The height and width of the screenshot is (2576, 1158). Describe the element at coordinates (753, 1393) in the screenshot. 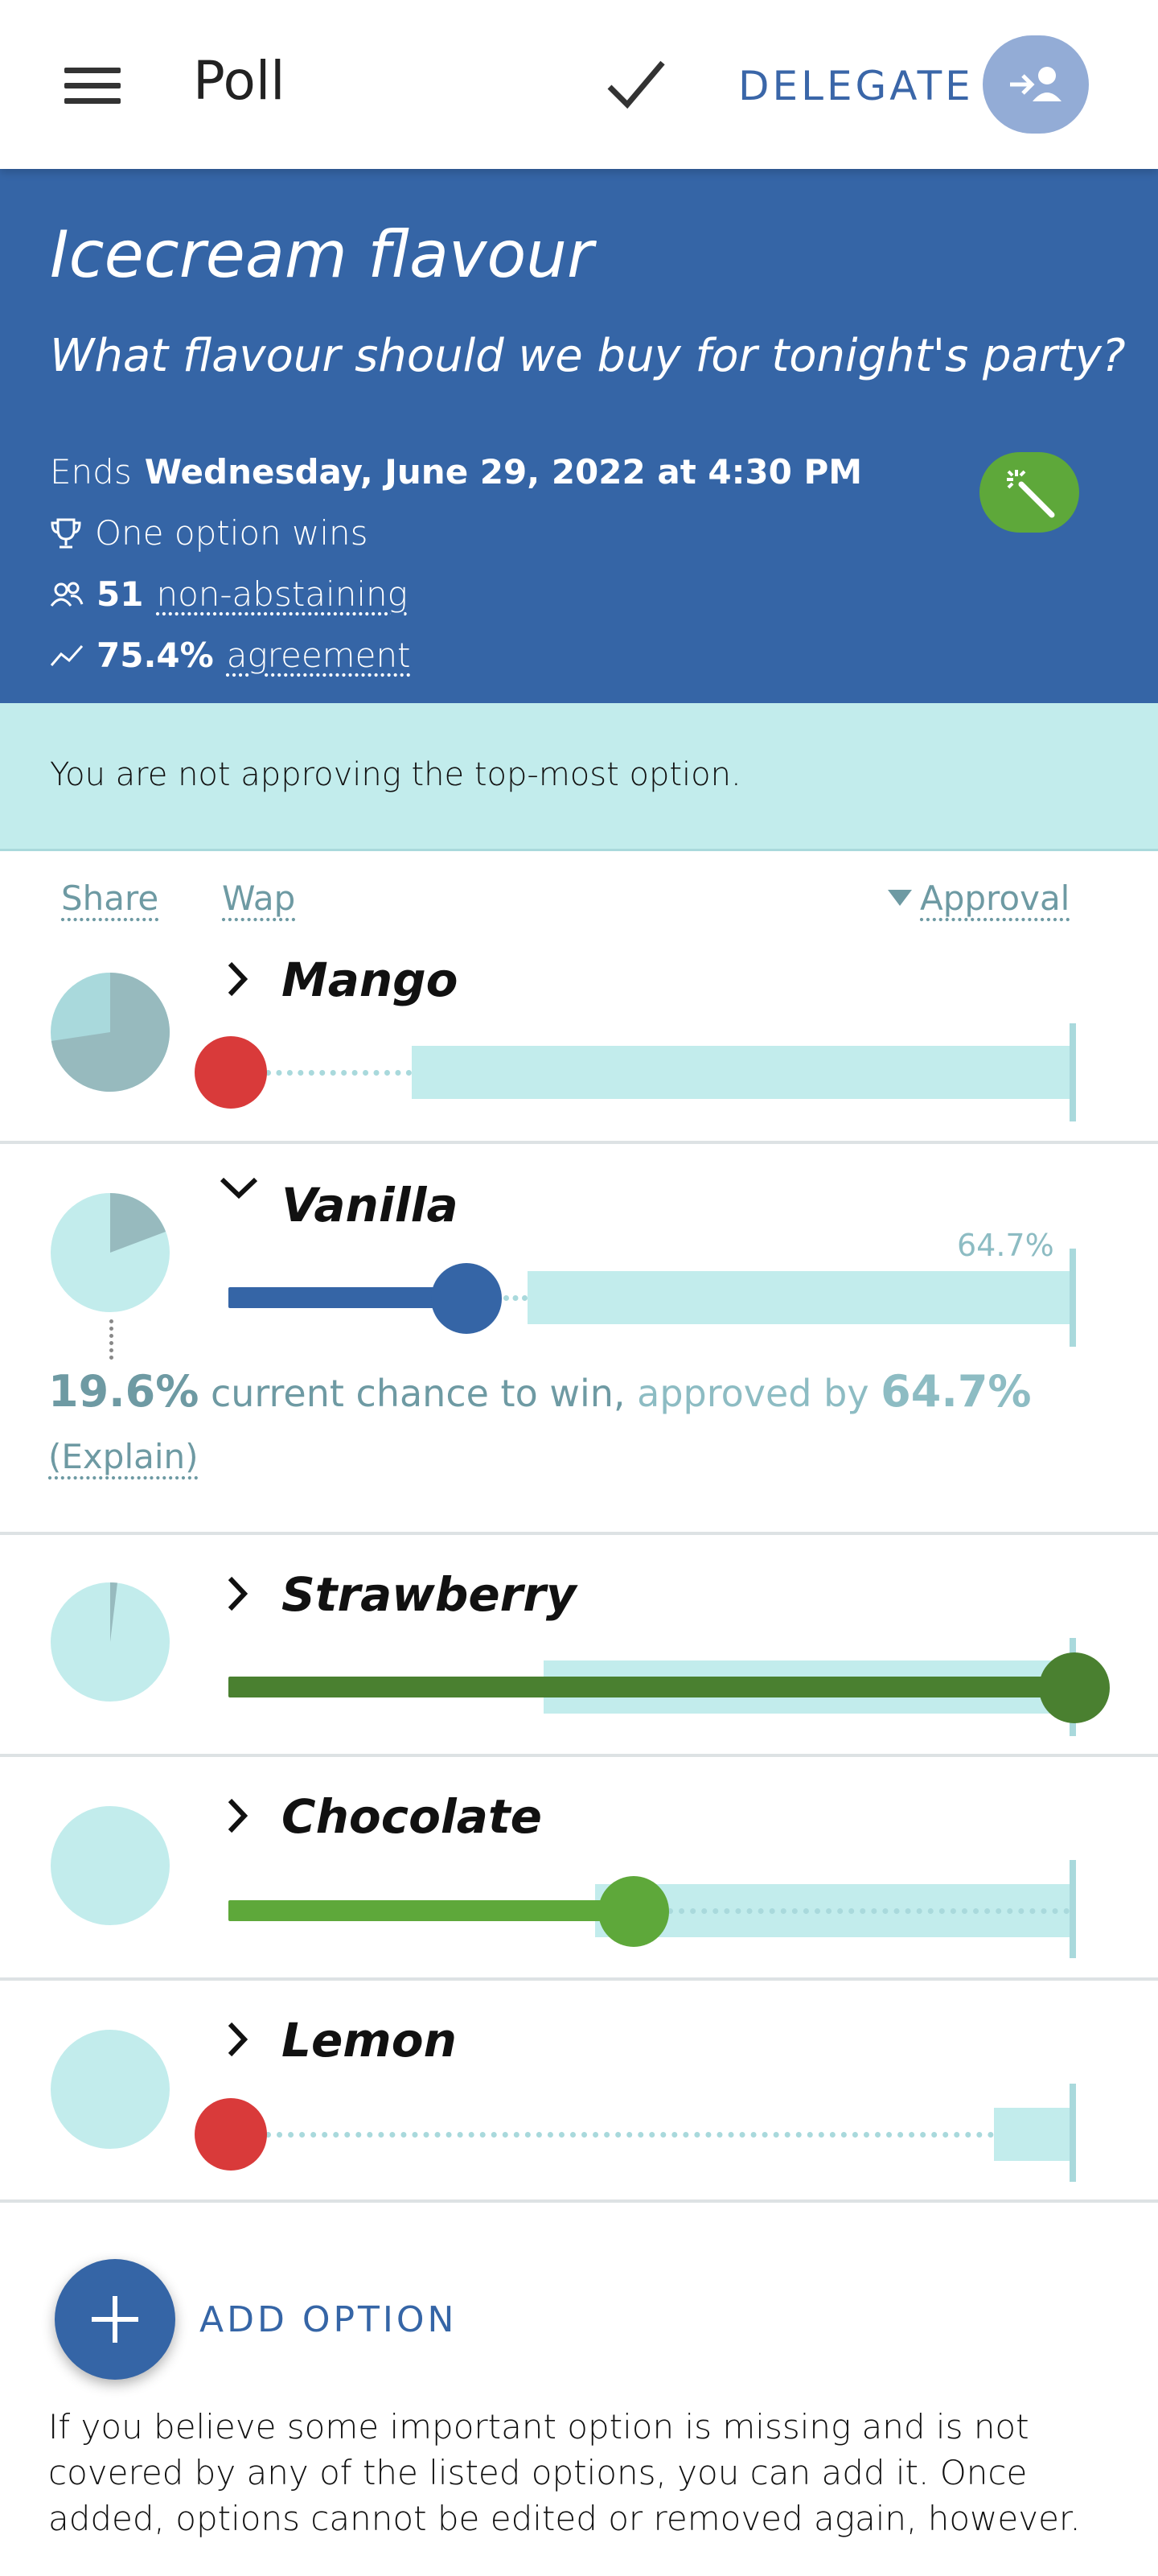

I see `approved-by-text: approved by` at that location.